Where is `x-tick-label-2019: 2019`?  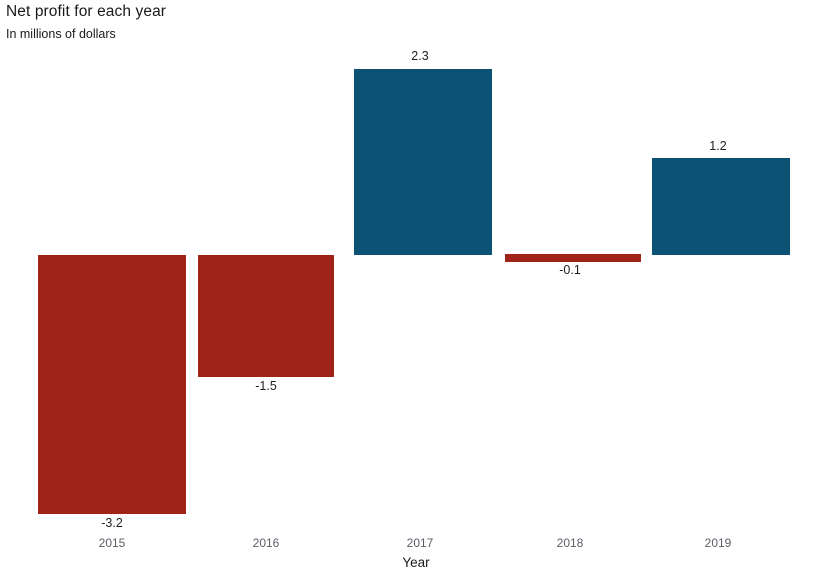 x-tick-label-2019: 2019 is located at coordinates (718, 543).